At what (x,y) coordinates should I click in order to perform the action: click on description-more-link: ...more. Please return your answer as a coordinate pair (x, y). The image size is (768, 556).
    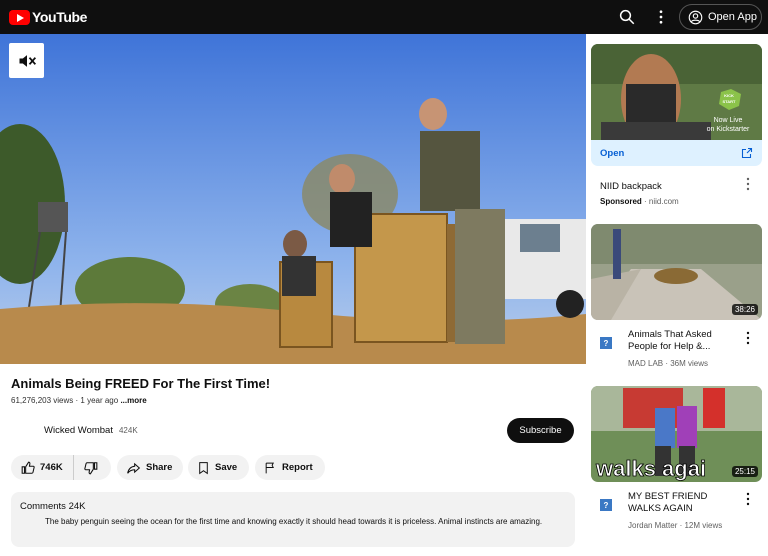
    Looking at the image, I should click on (133, 400).